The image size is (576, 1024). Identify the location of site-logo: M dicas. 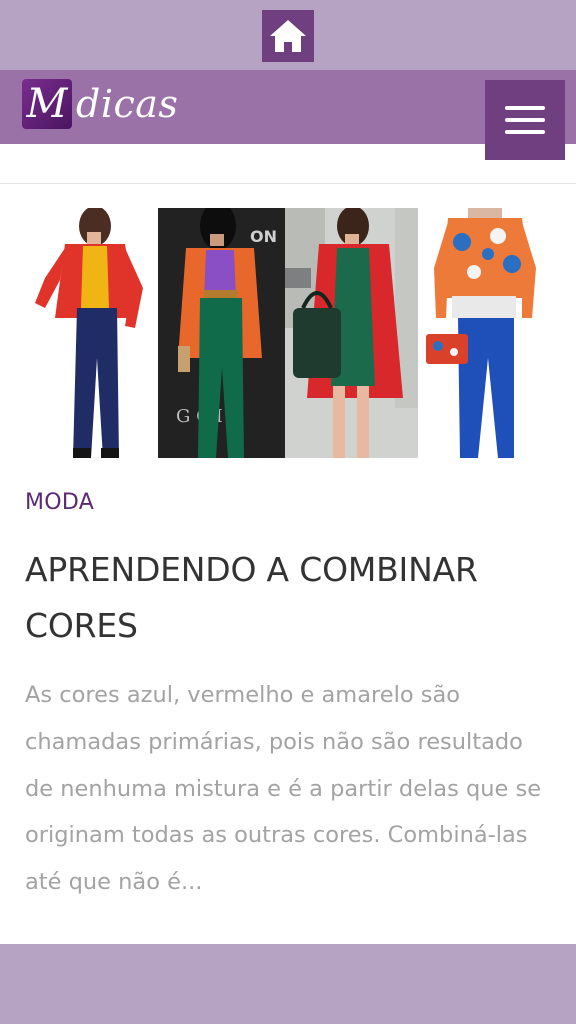
(100, 104).